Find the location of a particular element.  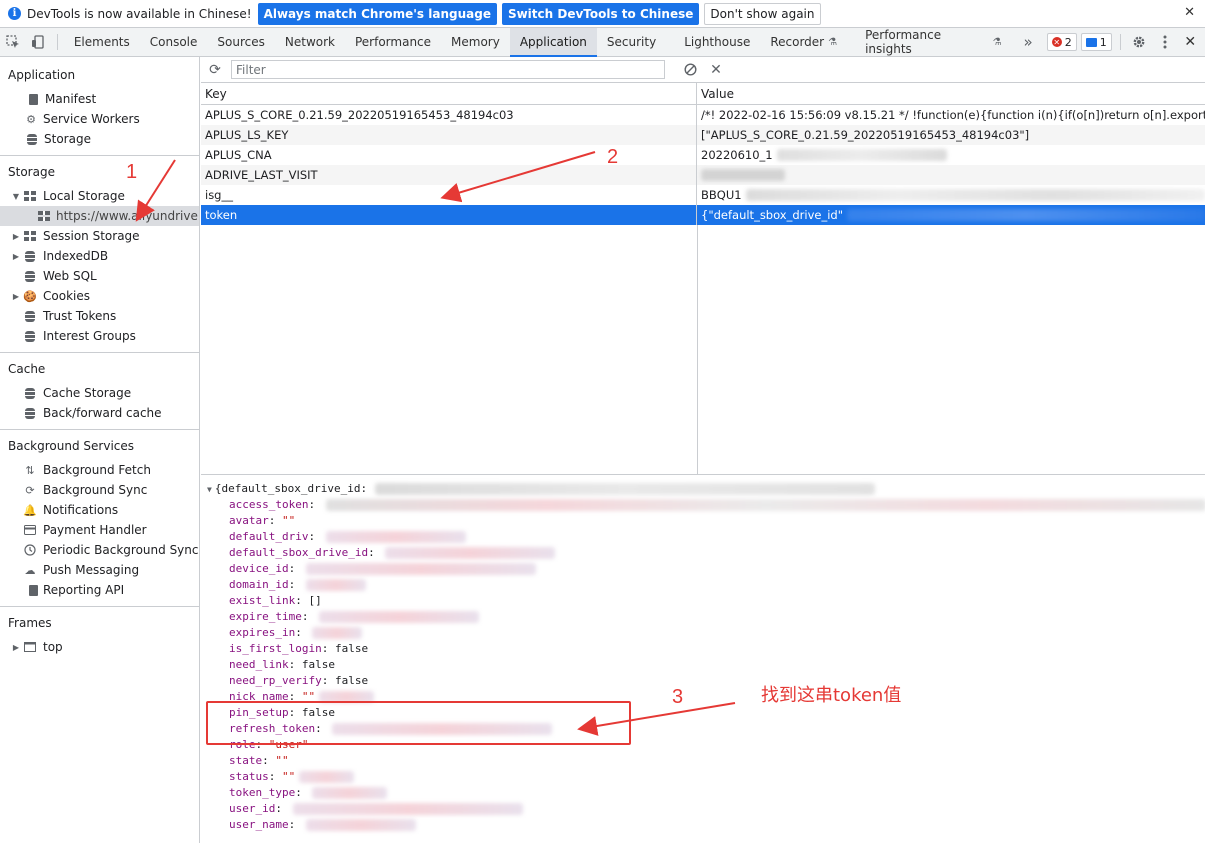

expand-triangle-icon: ▼ is located at coordinates (16, 196).